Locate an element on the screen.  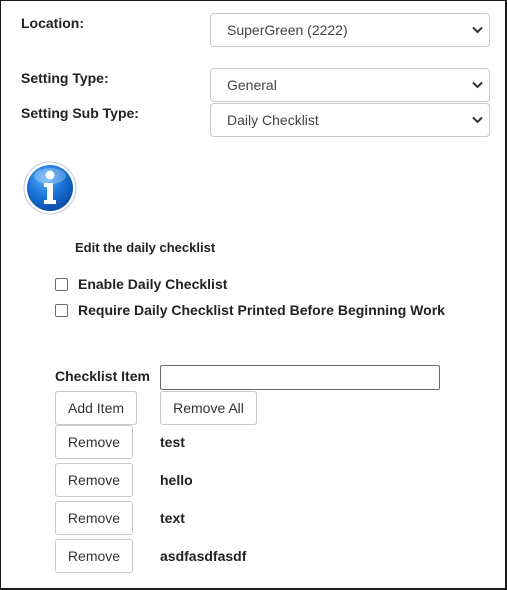
setting-type-select: General is located at coordinates (350, 85).